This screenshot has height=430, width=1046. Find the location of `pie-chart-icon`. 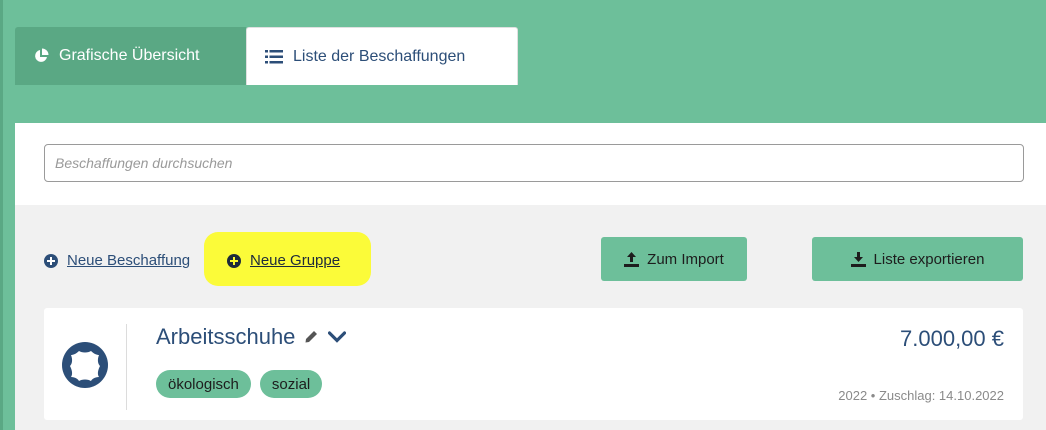

pie-chart-icon is located at coordinates (41, 56).